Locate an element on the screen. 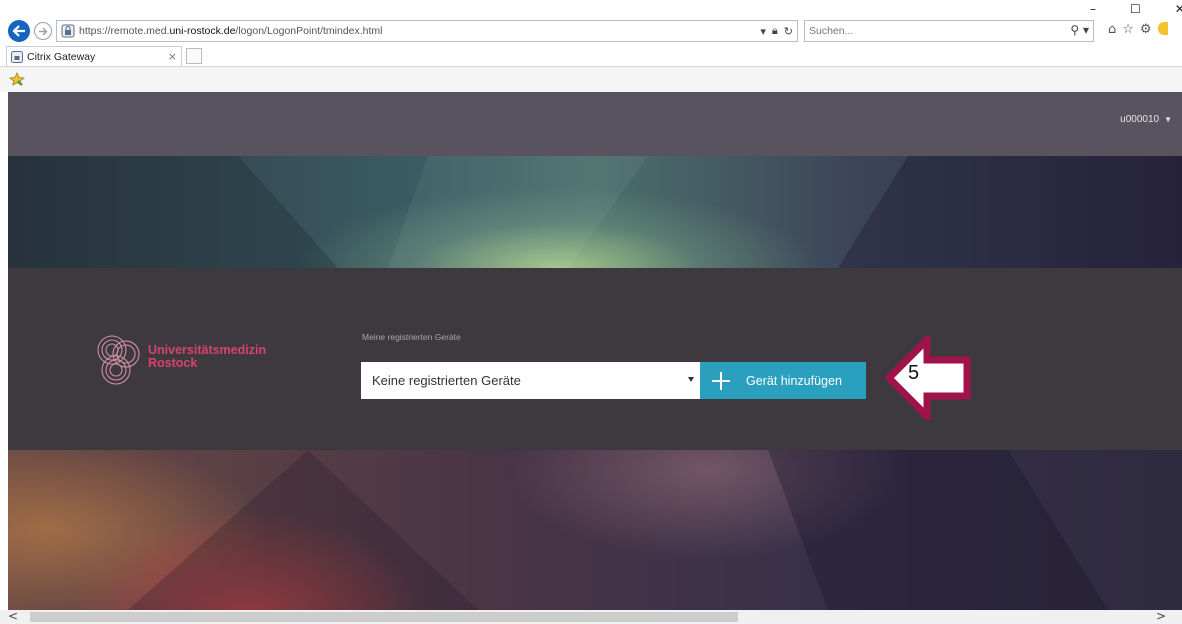 The height and width of the screenshot is (624, 1182). step-arrow-icon is located at coordinates (928, 378).